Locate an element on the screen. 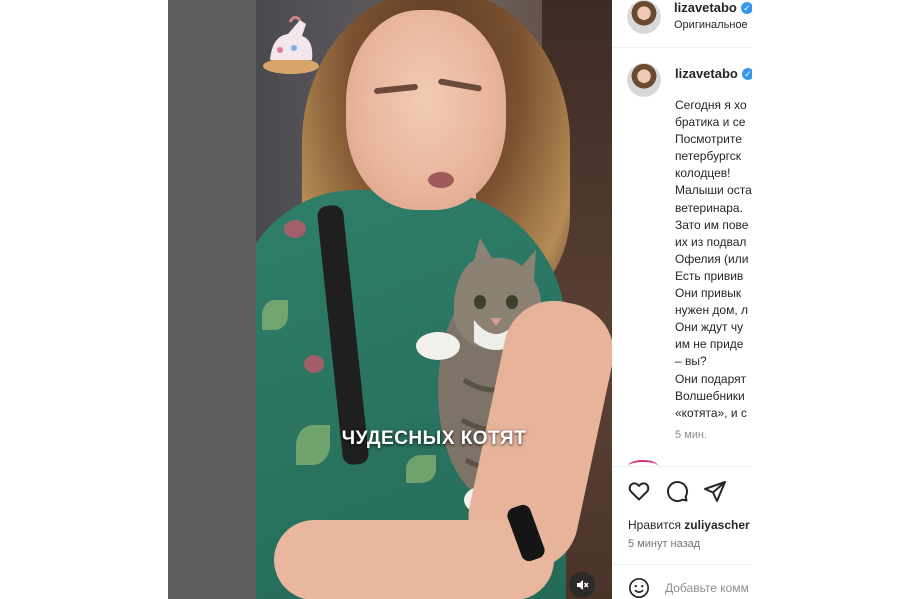 The image size is (900, 599). comment-input: Добавьте комм is located at coordinates (707, 588).